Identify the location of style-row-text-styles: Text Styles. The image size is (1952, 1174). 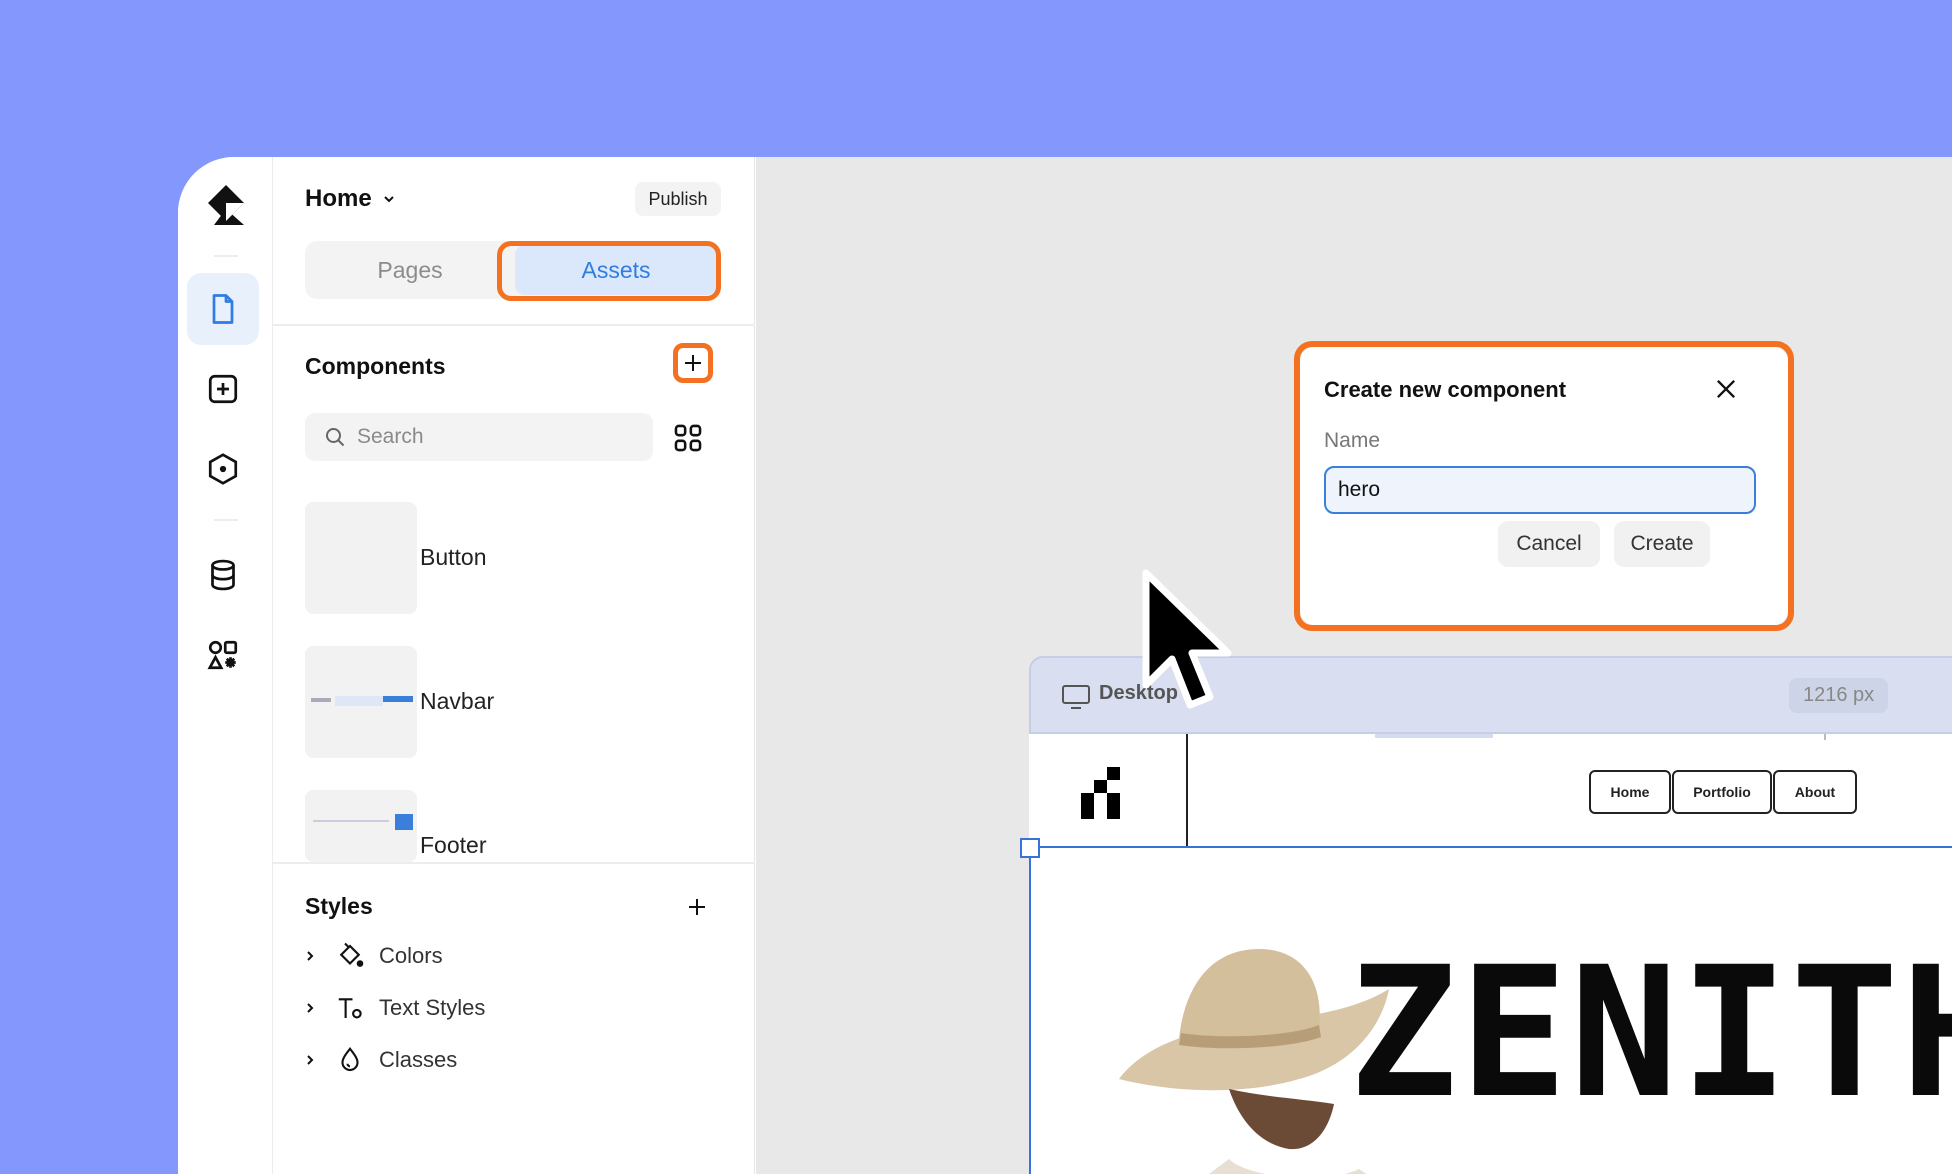
(394, 1008).